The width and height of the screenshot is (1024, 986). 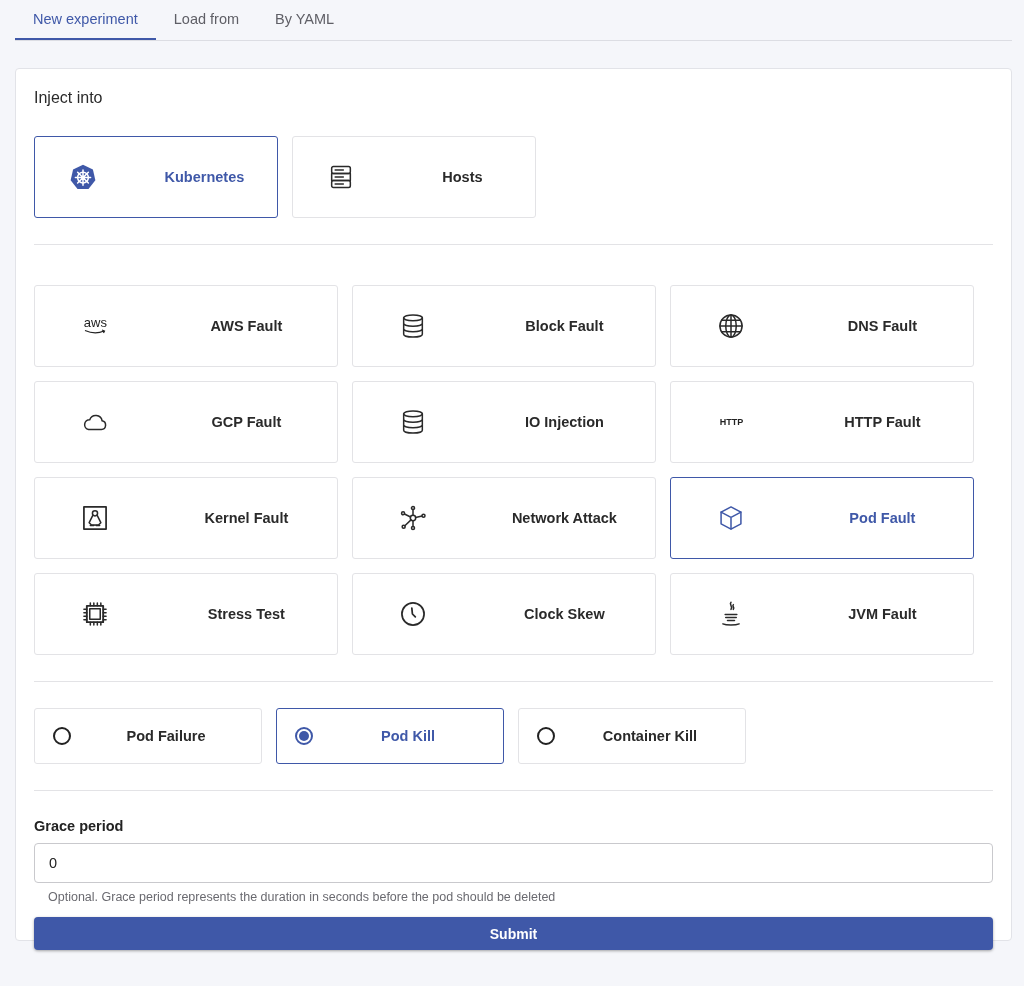 I want to click on section-title: Inject into, so click(x=69, y=98).